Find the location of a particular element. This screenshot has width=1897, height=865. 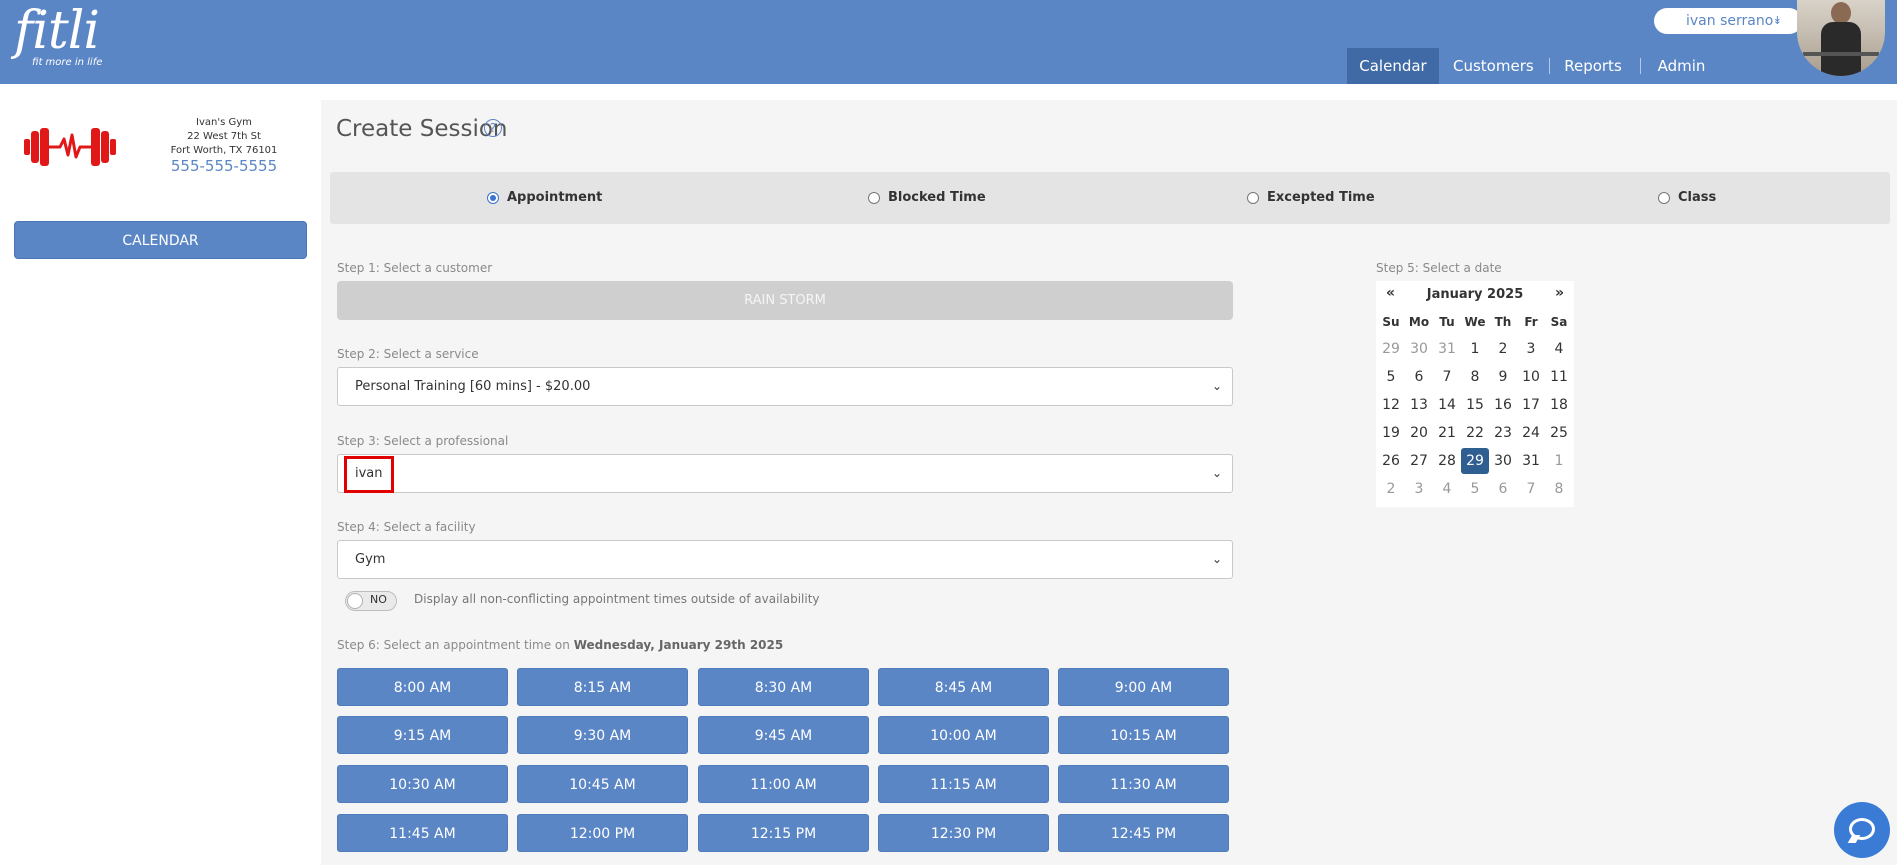

time-slot-button: 8:30 AM is located at coordinates (783, 687).